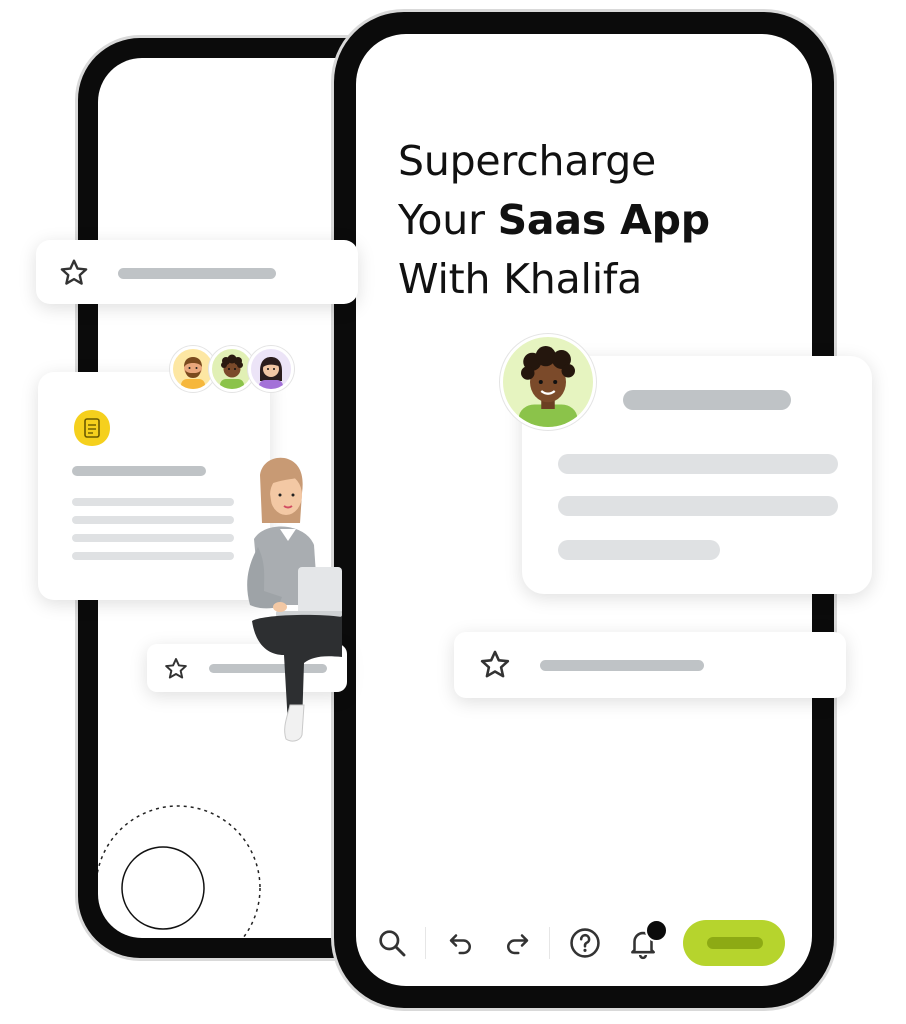  What do you see at coordinates (139, 471) in the screenshot?
I see `placeholder-title-bar` at bounding box center [139, 471].